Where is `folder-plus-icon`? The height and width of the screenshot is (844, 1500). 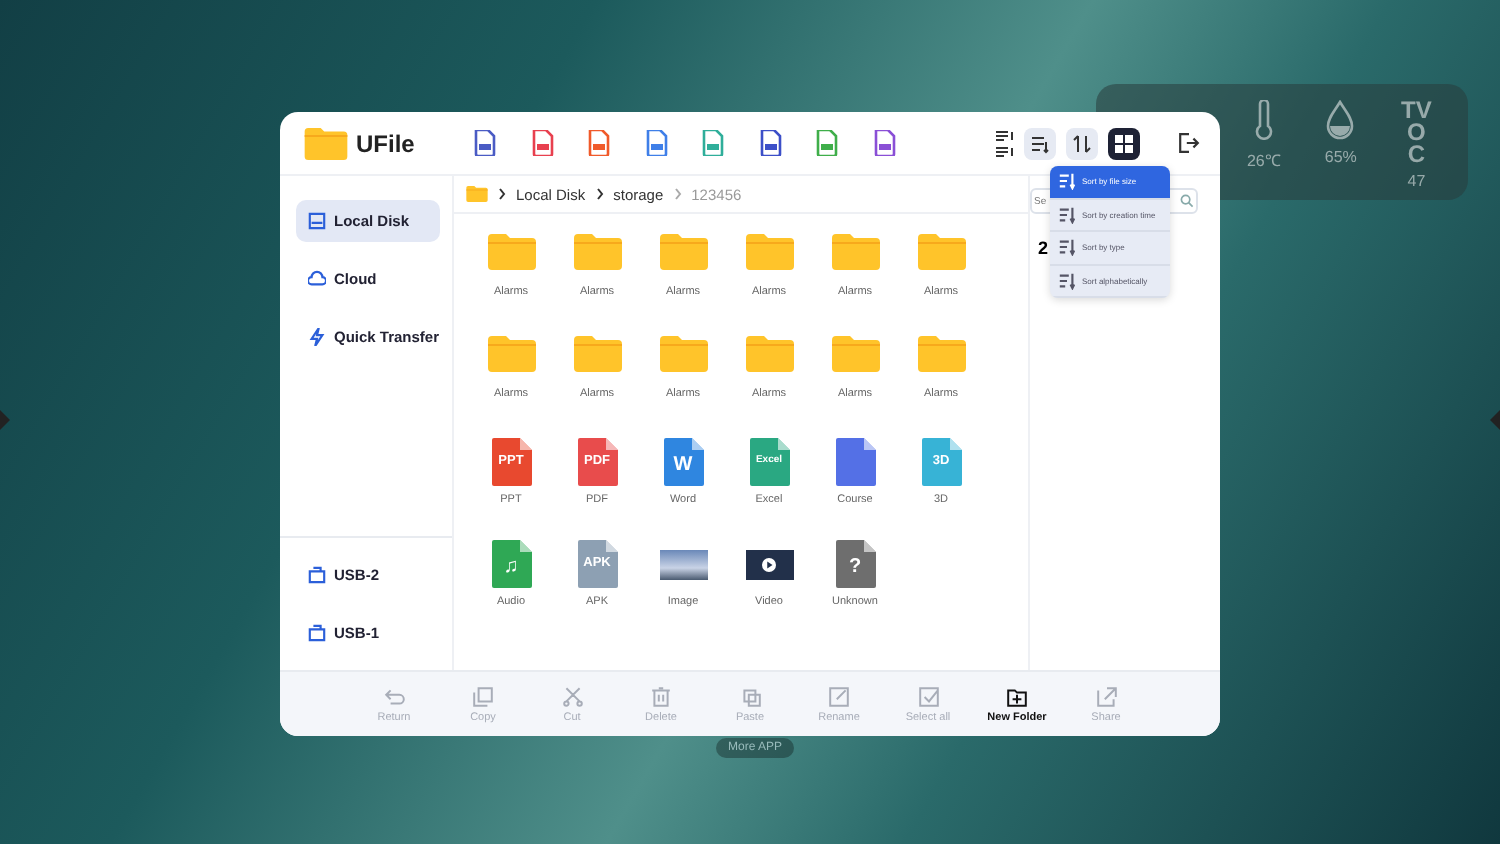 folder-plus-icon is located at coordinates (1017, 696).